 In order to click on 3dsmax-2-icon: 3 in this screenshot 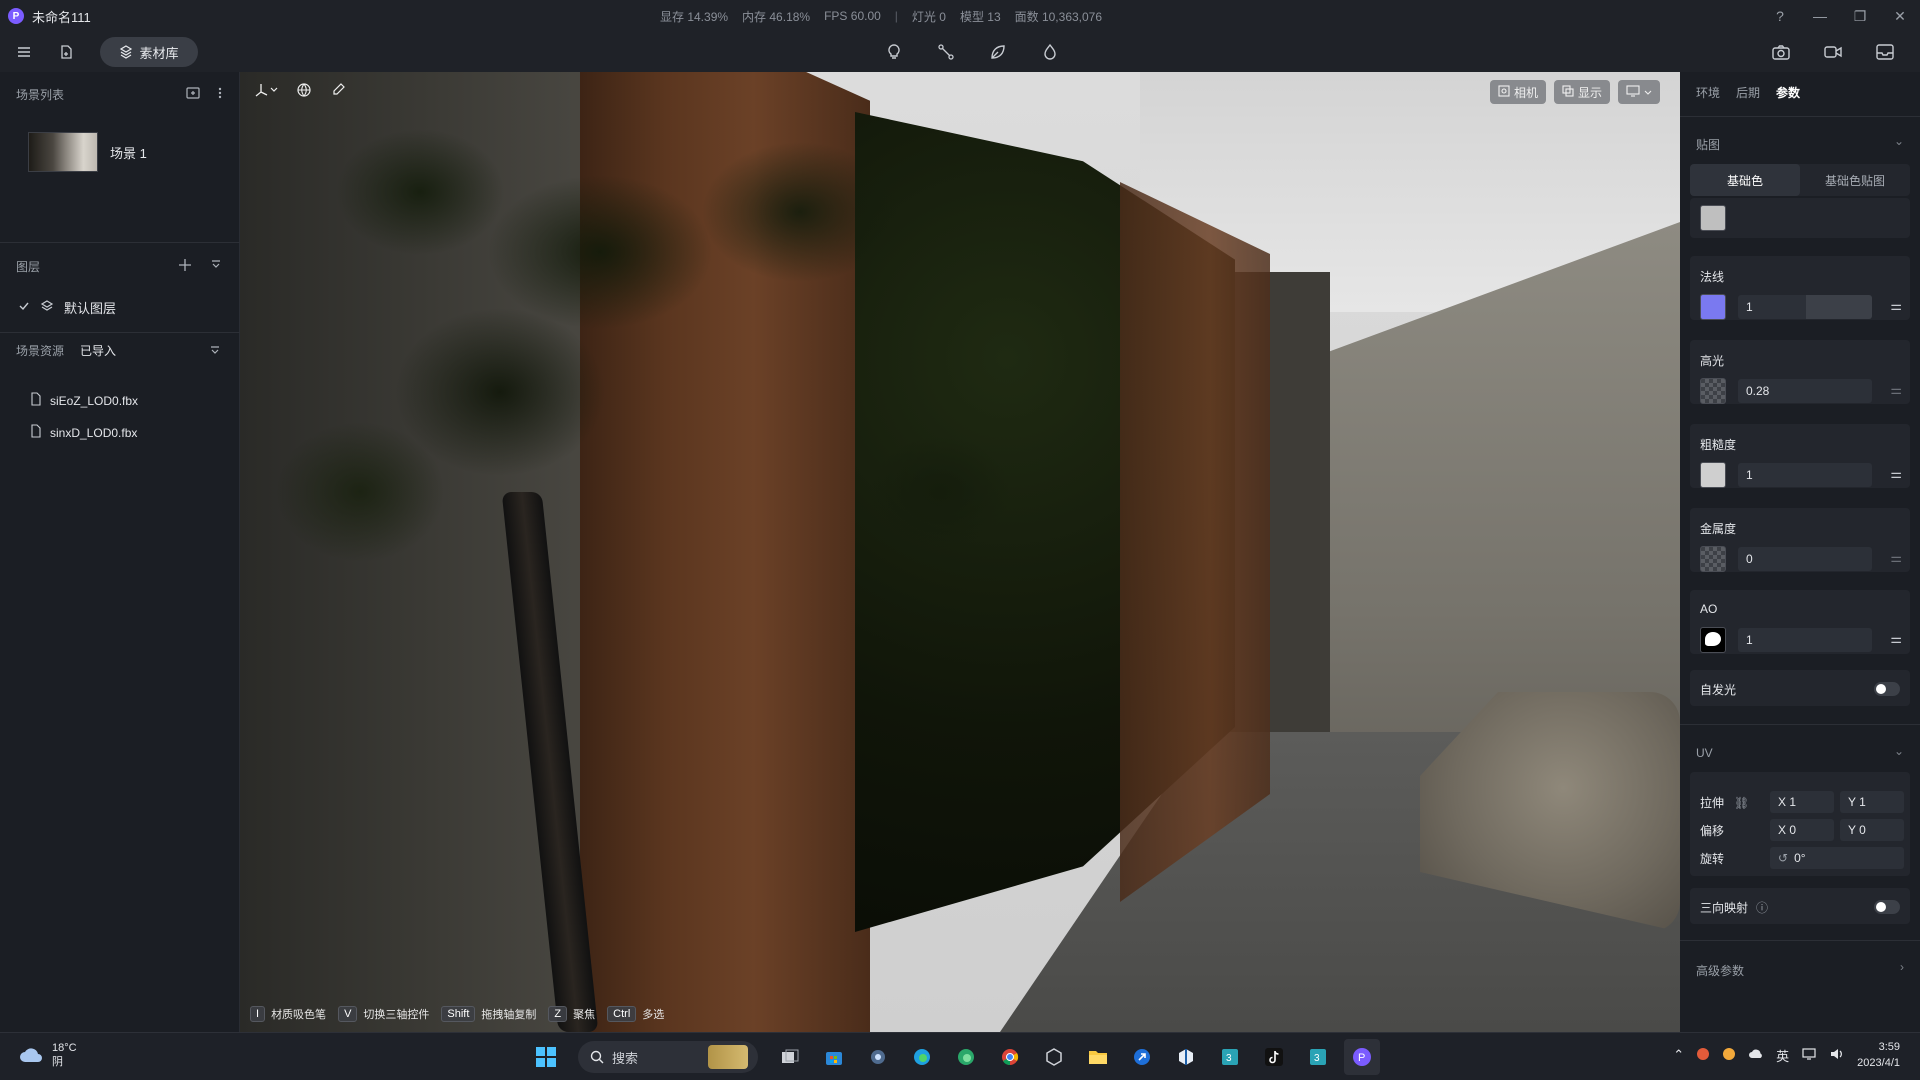, I will do `click(1318, 1057)`.